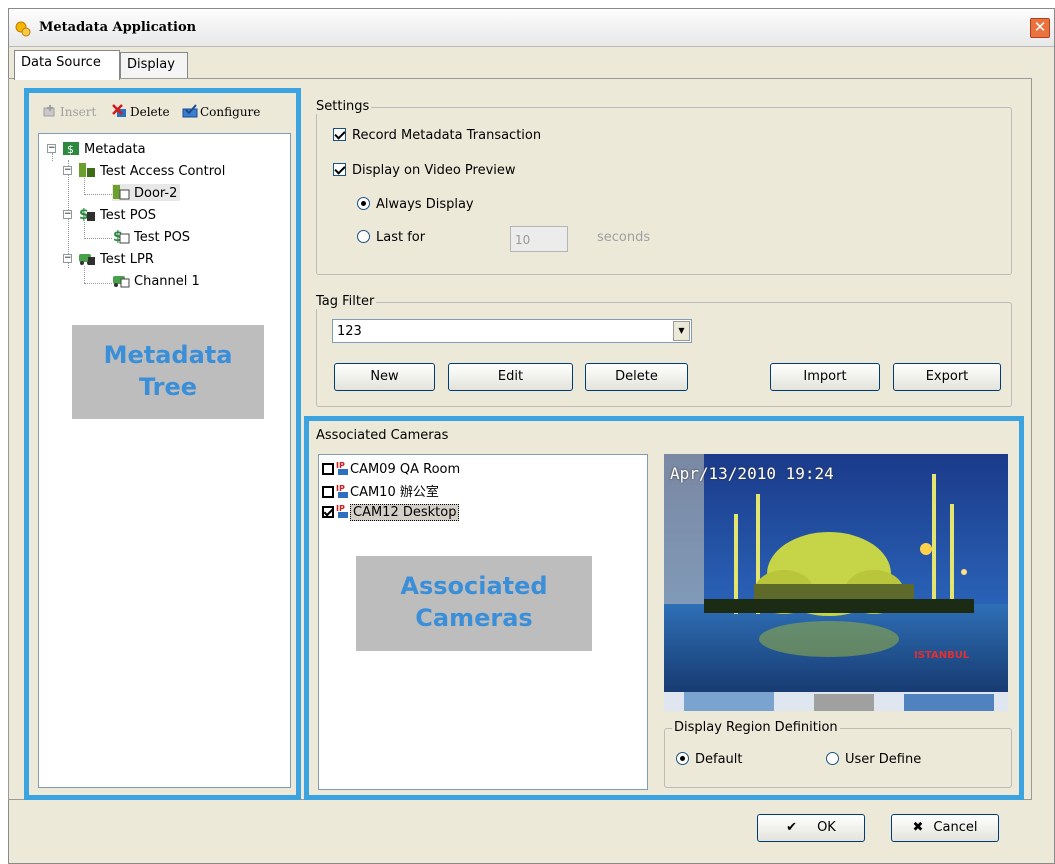 This screenshot has width=1055, height=864. I want to click on tag-filter-select: 123 ▼, so click(512, 331).